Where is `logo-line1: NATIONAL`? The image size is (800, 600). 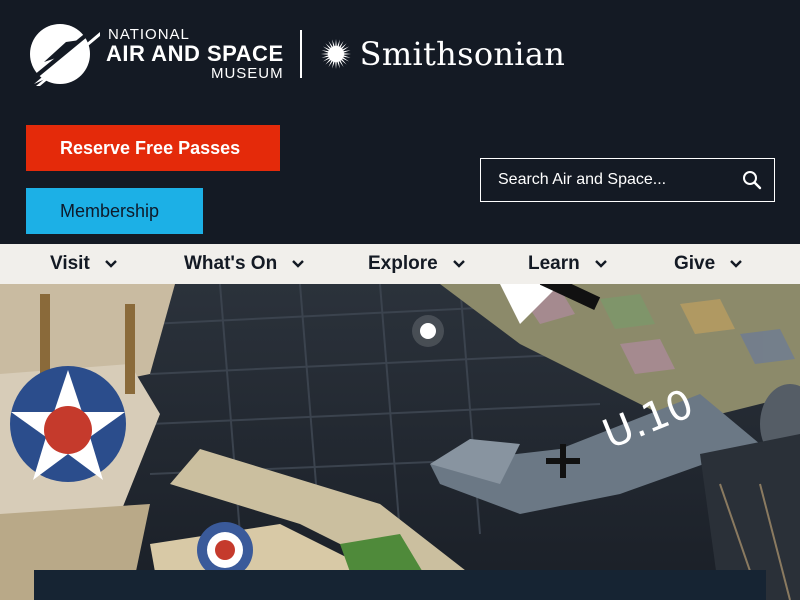 logo-line1: NATIONAL is located at coordinates (149, 34).